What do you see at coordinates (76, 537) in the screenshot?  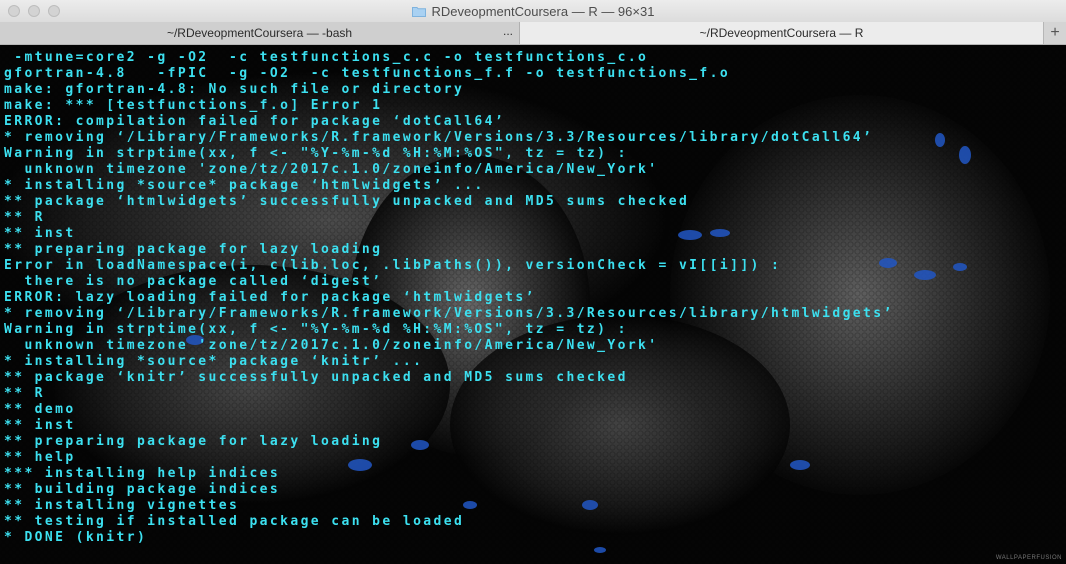 I see `terminal-line: * DONE (knitr)` at bounding box center [76, 537].